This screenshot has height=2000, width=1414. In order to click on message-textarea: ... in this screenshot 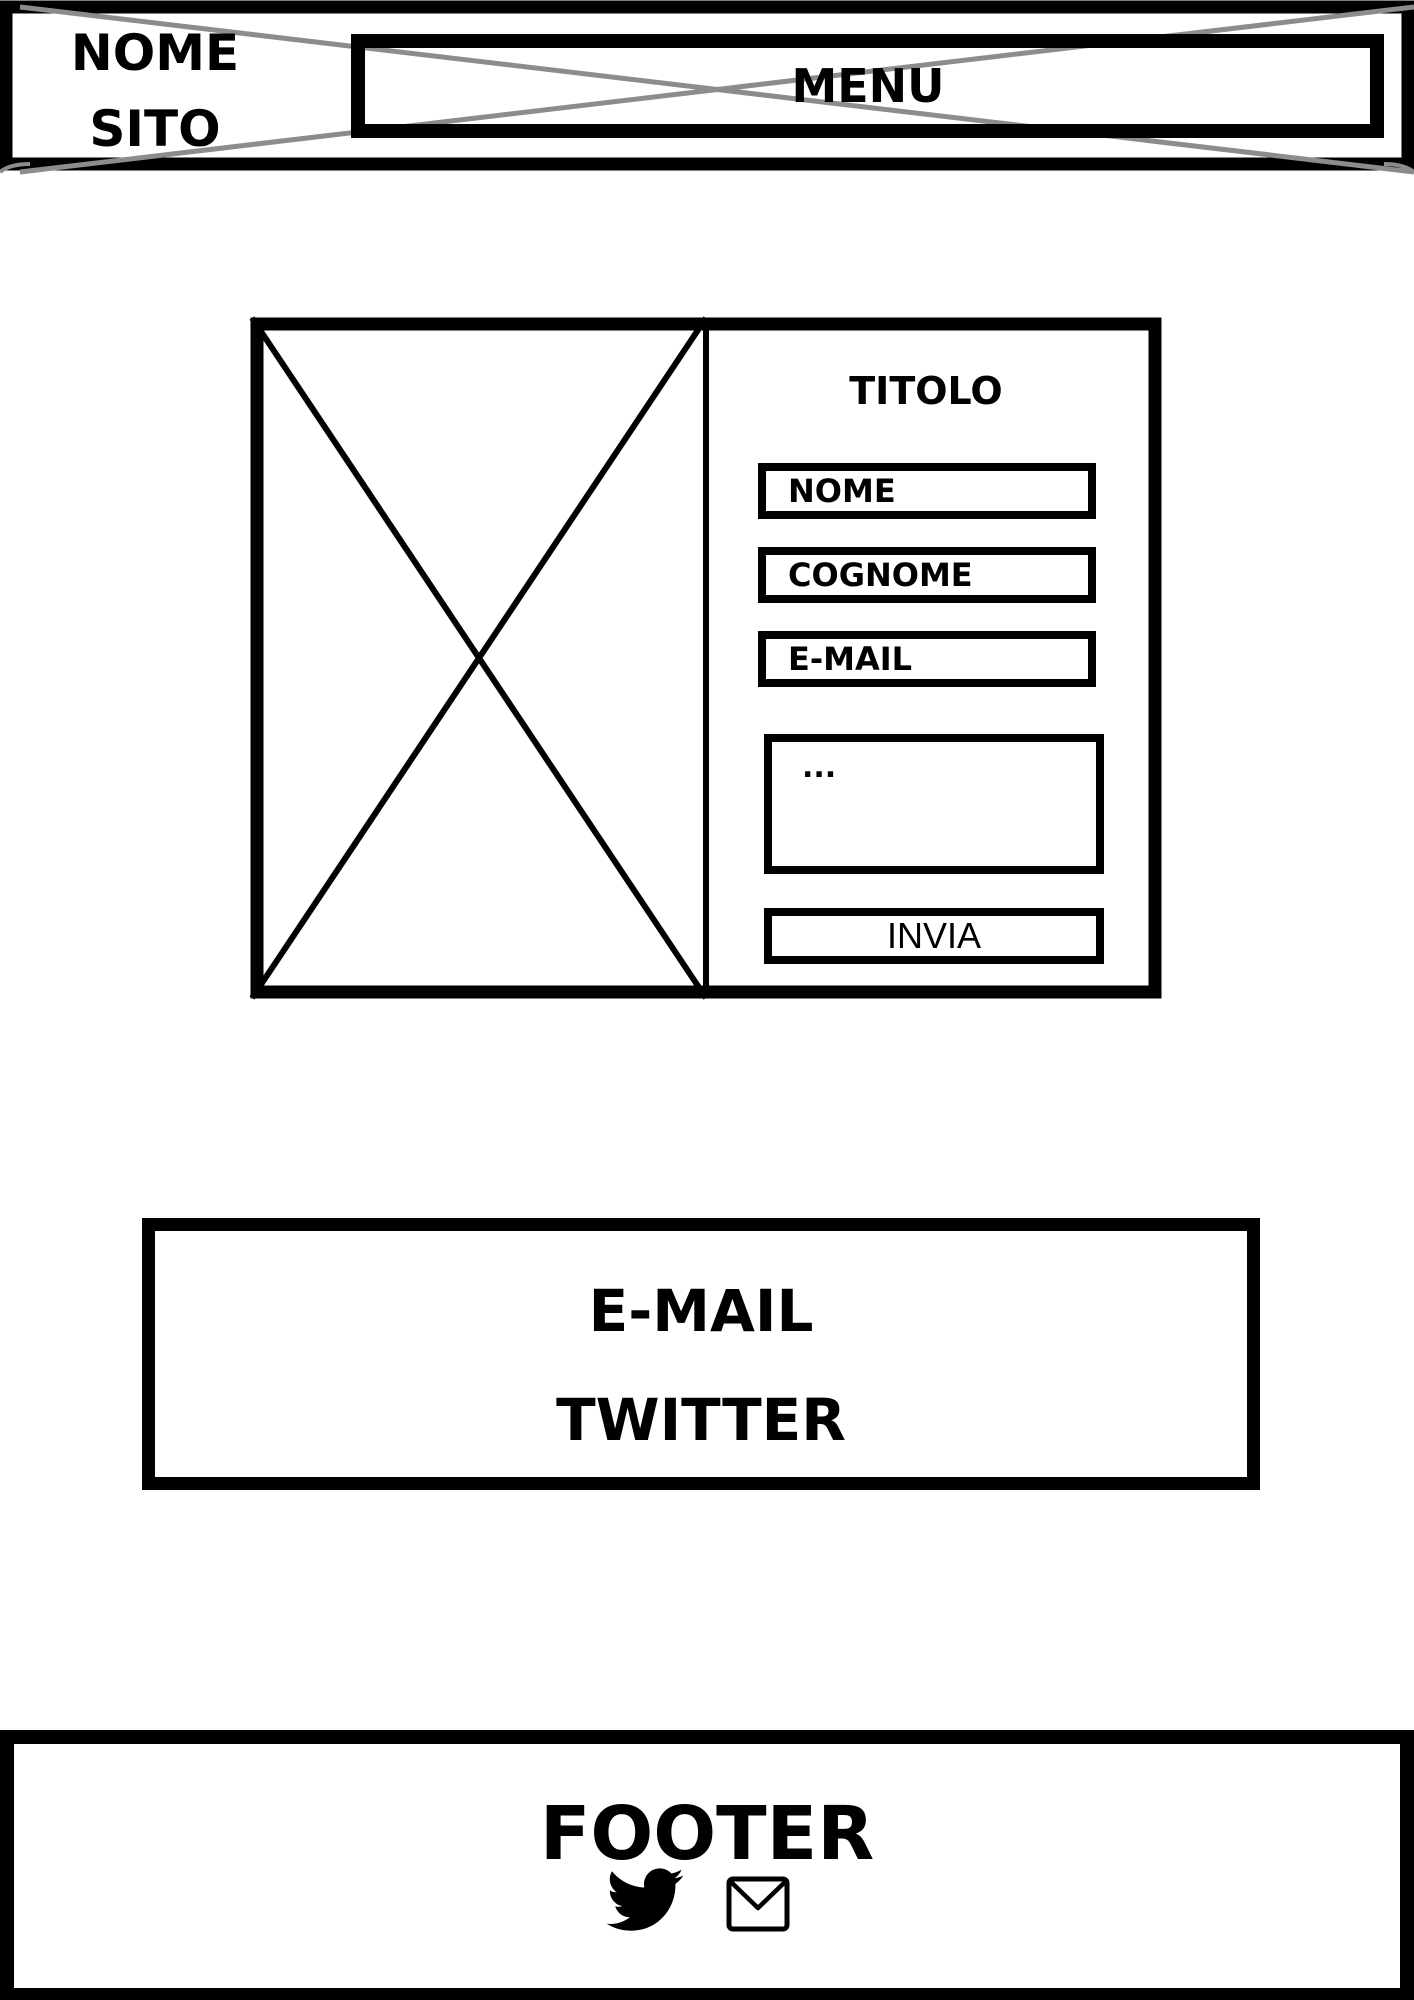, I will do `click(934, 804)`.